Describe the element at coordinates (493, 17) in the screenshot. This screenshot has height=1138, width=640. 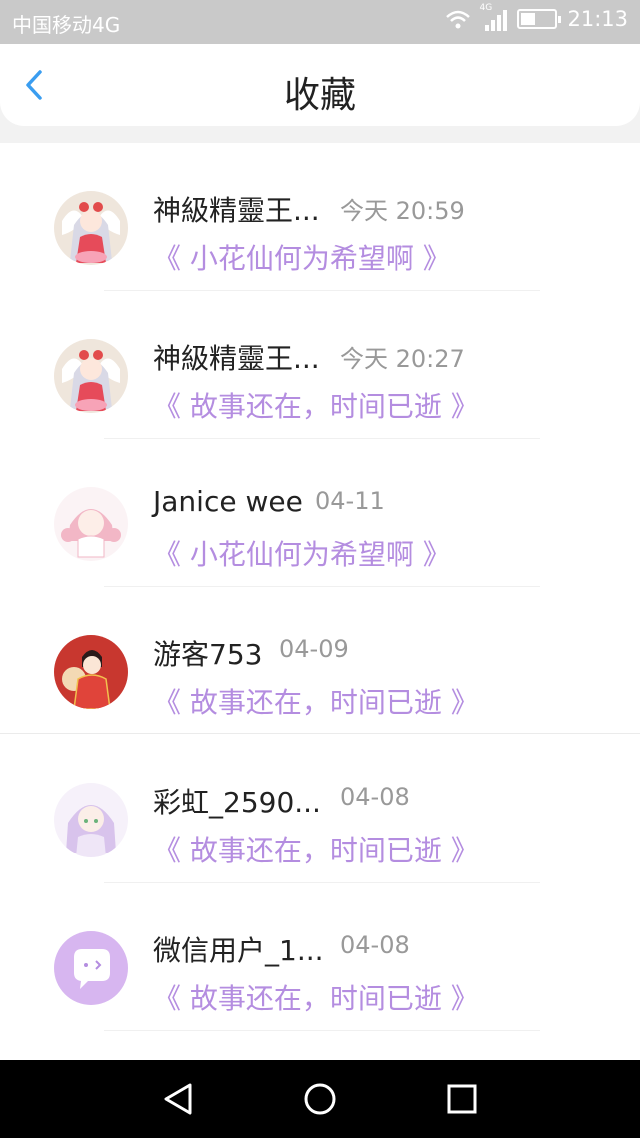
I see `cellular-signal-icon: 4G` at that location.